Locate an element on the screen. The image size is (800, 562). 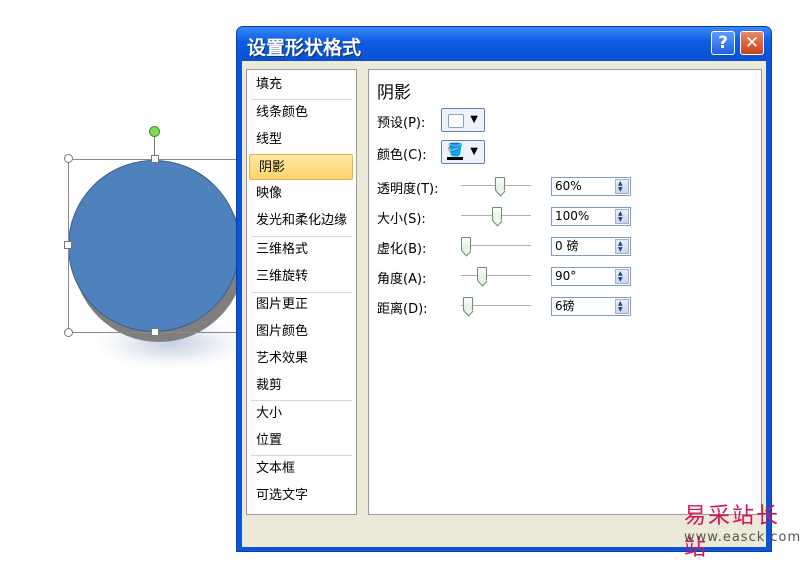
nav-item-text-box: 文本框 is located at coordinates (301, 469).